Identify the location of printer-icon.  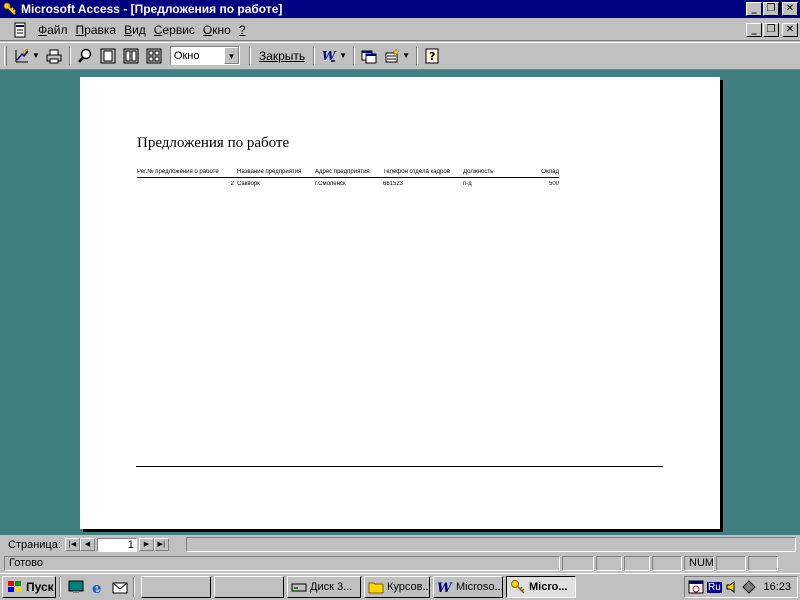
(54, 56).